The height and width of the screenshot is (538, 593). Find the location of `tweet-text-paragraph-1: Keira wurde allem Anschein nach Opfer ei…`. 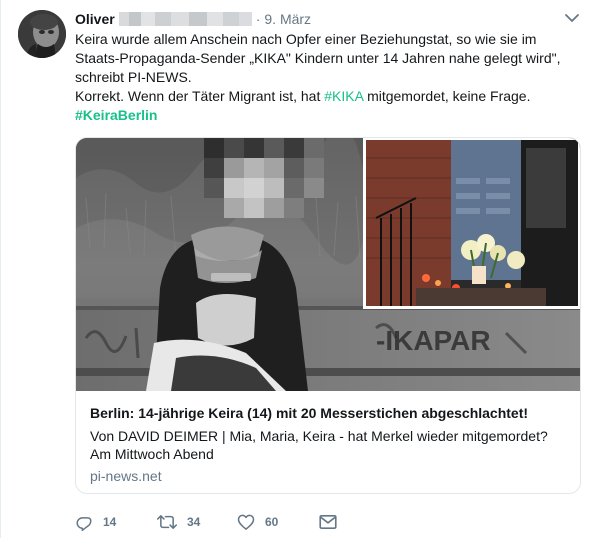

tweet-text-paragraph-1: Keira wurde allem Anschein nach Opfer ei… is located at coordinates (318, 58).